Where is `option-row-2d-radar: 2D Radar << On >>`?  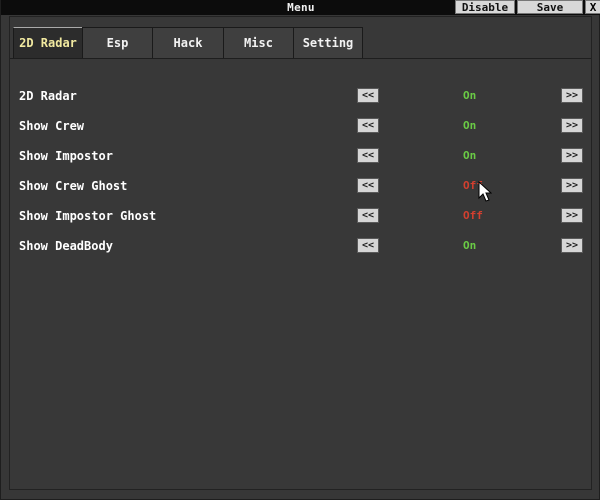 option-row-2d-radar: 2D Radar << On >> is located at coordinates (301, 96).